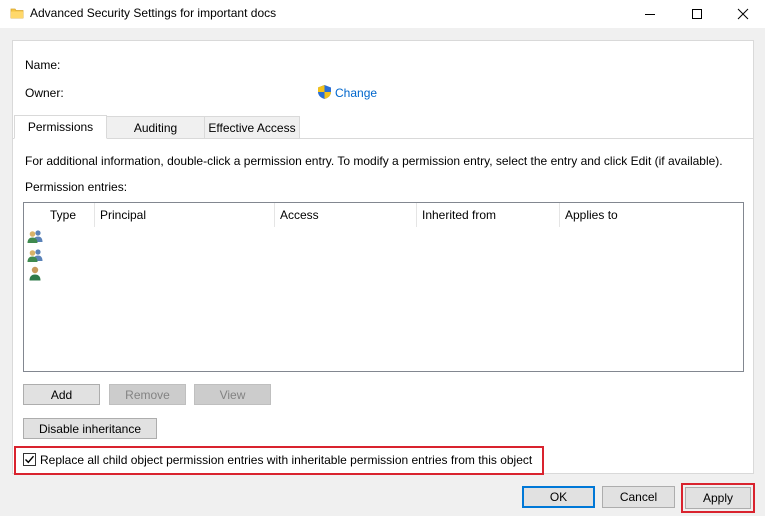 The image size is (765, 516). I want to click on user-icon, so click(35, 273).